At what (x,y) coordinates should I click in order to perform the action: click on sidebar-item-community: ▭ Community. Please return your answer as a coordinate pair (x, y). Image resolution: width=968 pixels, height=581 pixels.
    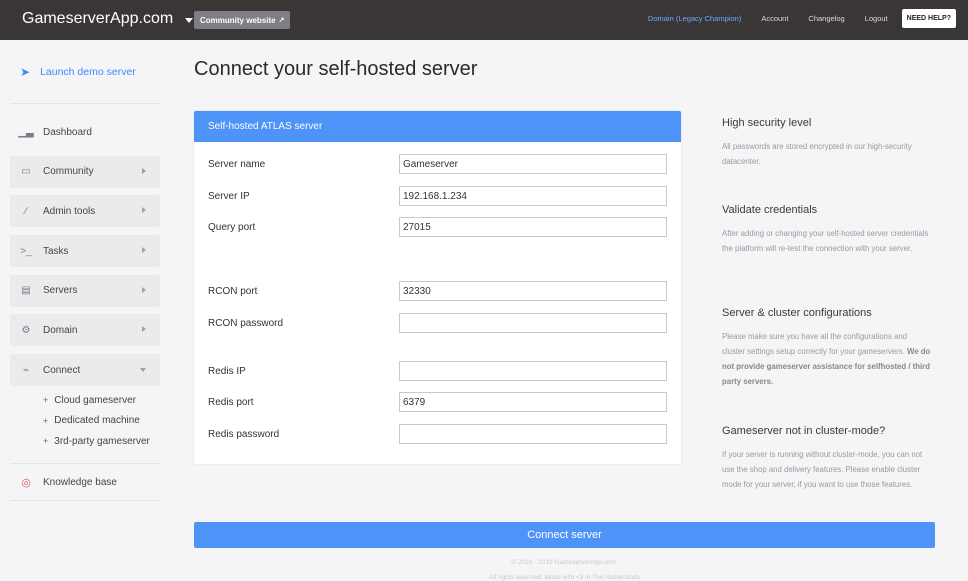
    Looking at the image, I should click on (85, 171).